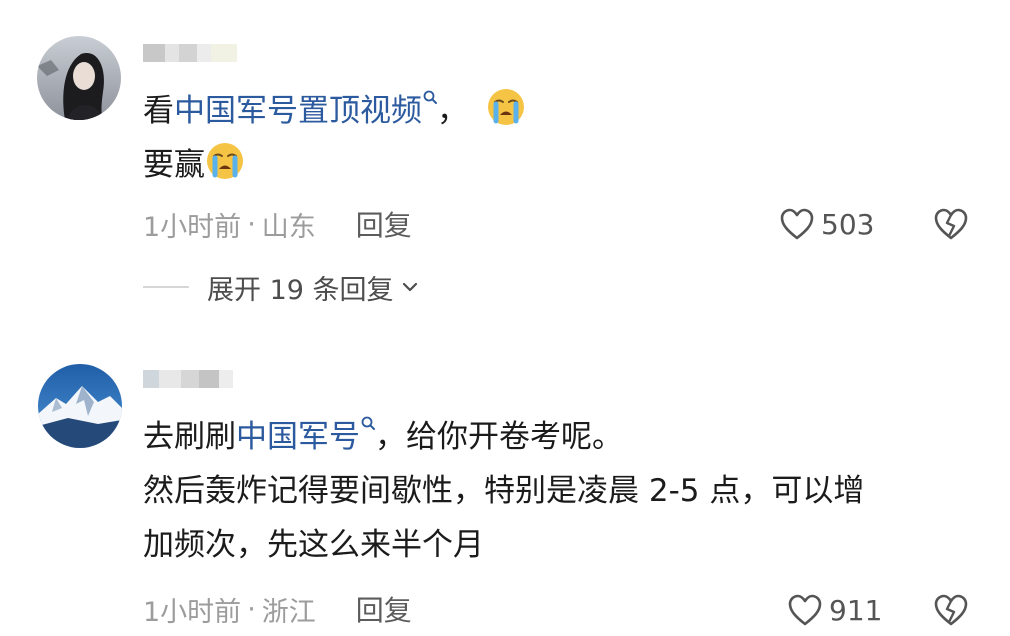  Describe the element at coordinates (856, 610) in the screenshot. I see `like-count: 911` at that location.